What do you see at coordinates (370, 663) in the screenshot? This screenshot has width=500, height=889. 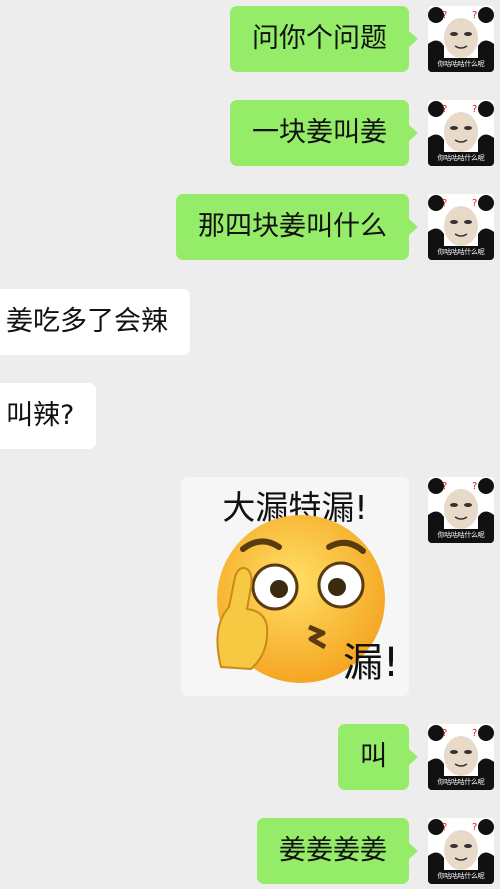 I see `sticker-bottom-text: 漏!` at bounding box center [370, 663].